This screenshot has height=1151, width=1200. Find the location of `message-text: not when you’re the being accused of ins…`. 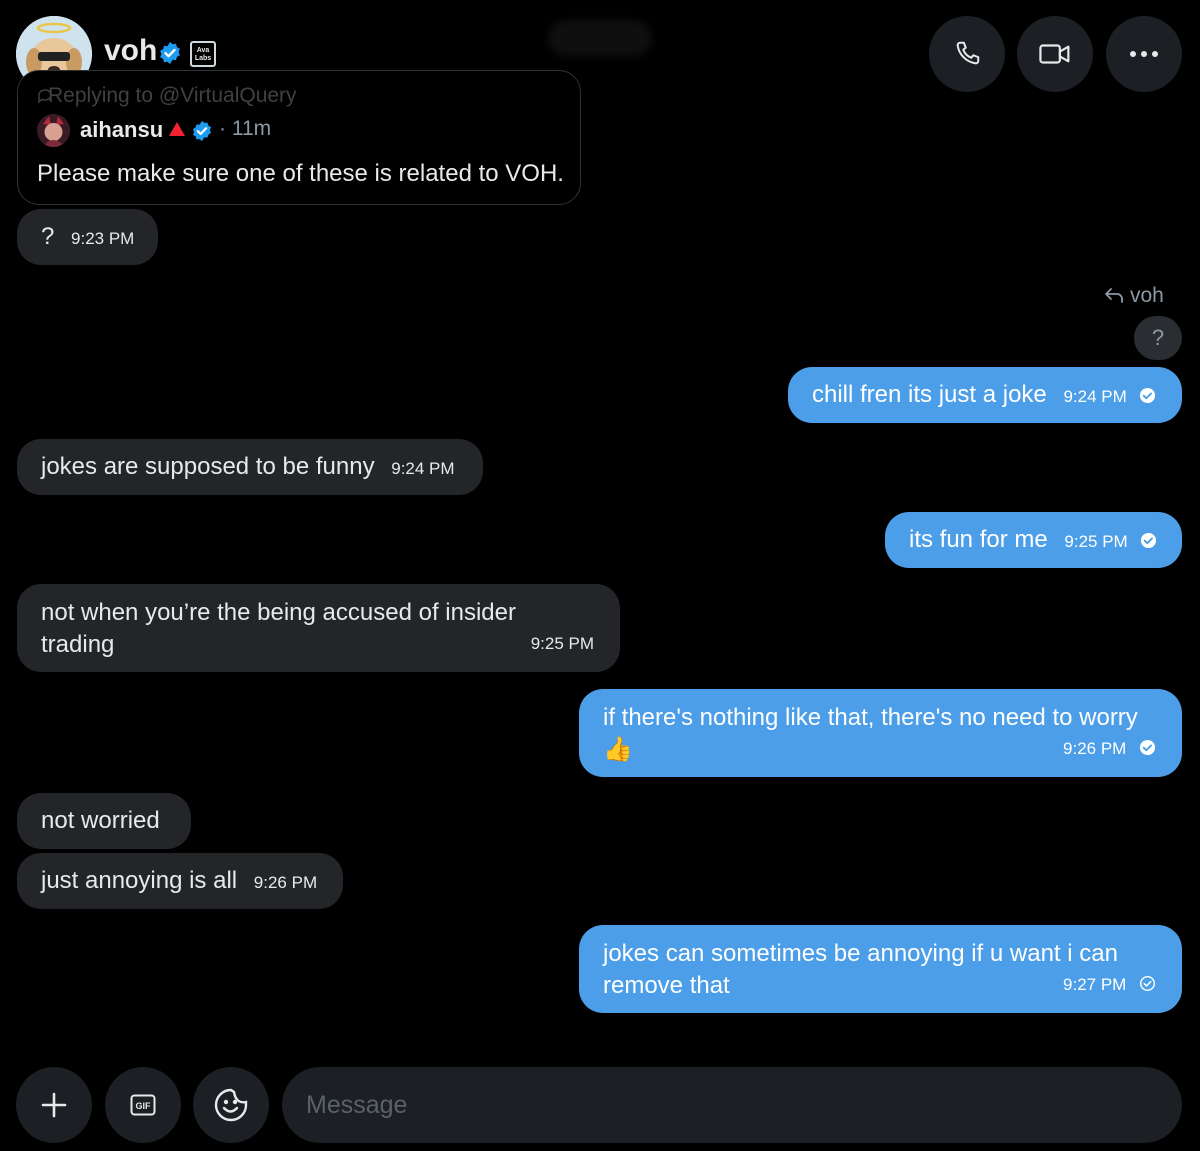

message-text: not when you’re the being accused of ins… is located at coordinates (278, 628).